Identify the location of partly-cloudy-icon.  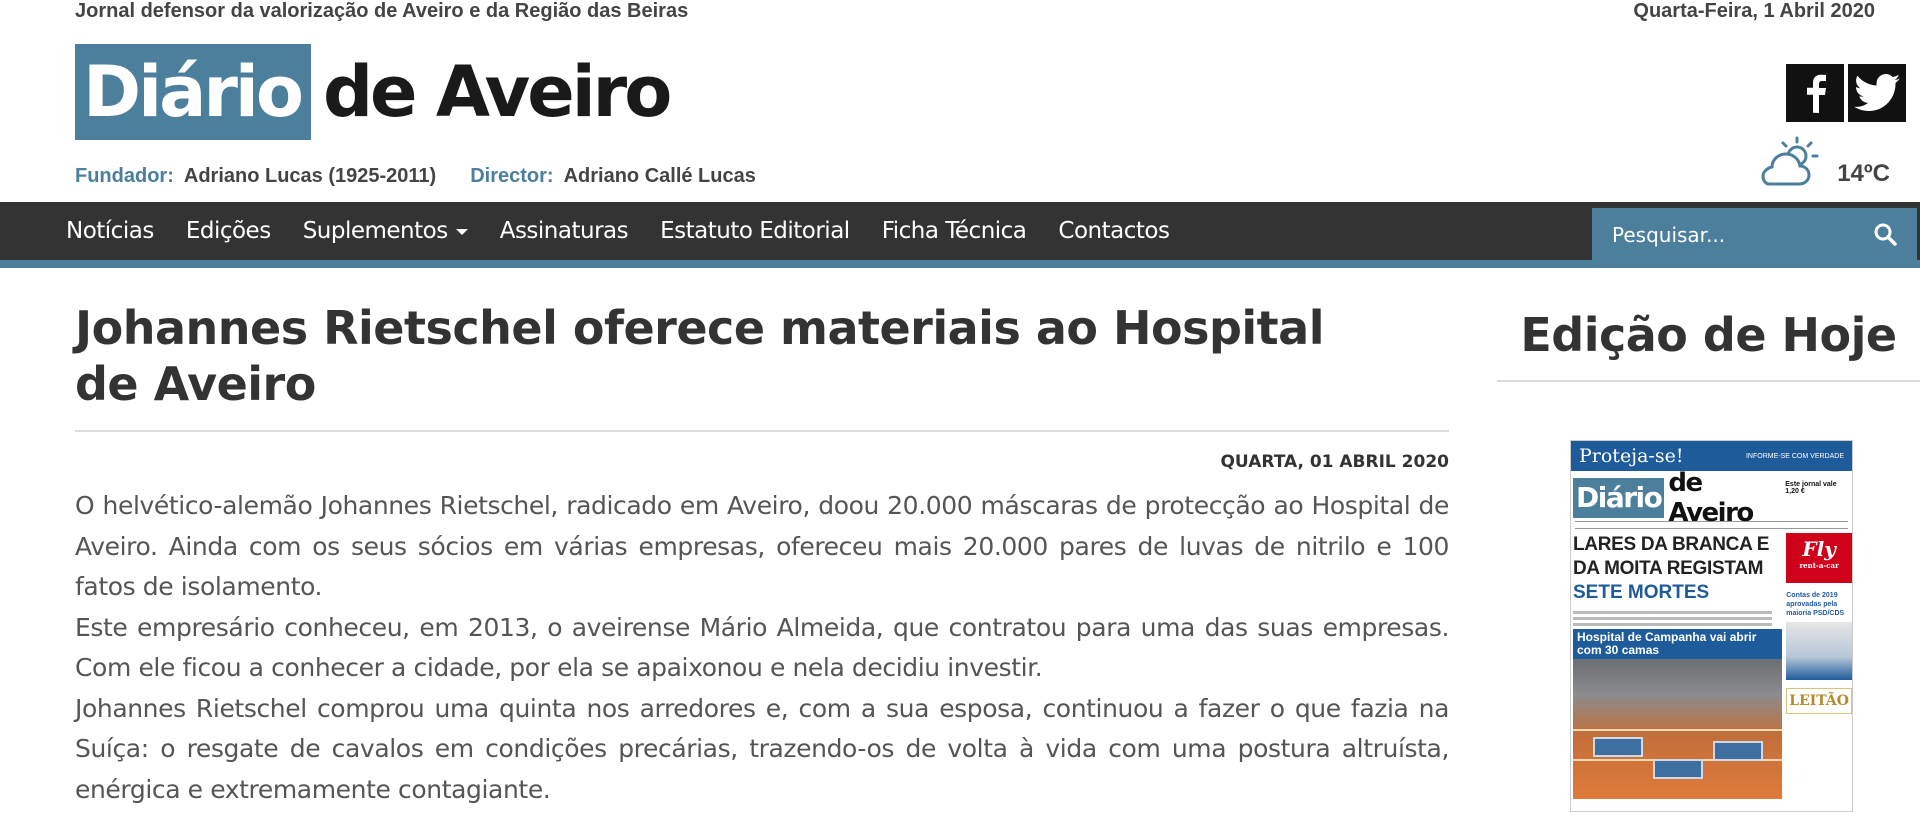
(1790, 161).